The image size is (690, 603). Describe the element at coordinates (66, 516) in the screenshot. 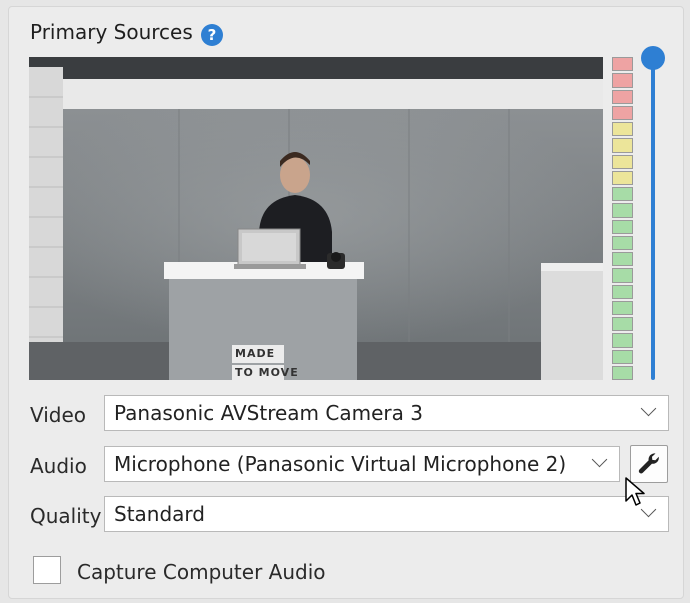

I see `quality-label: Quality` at that location.